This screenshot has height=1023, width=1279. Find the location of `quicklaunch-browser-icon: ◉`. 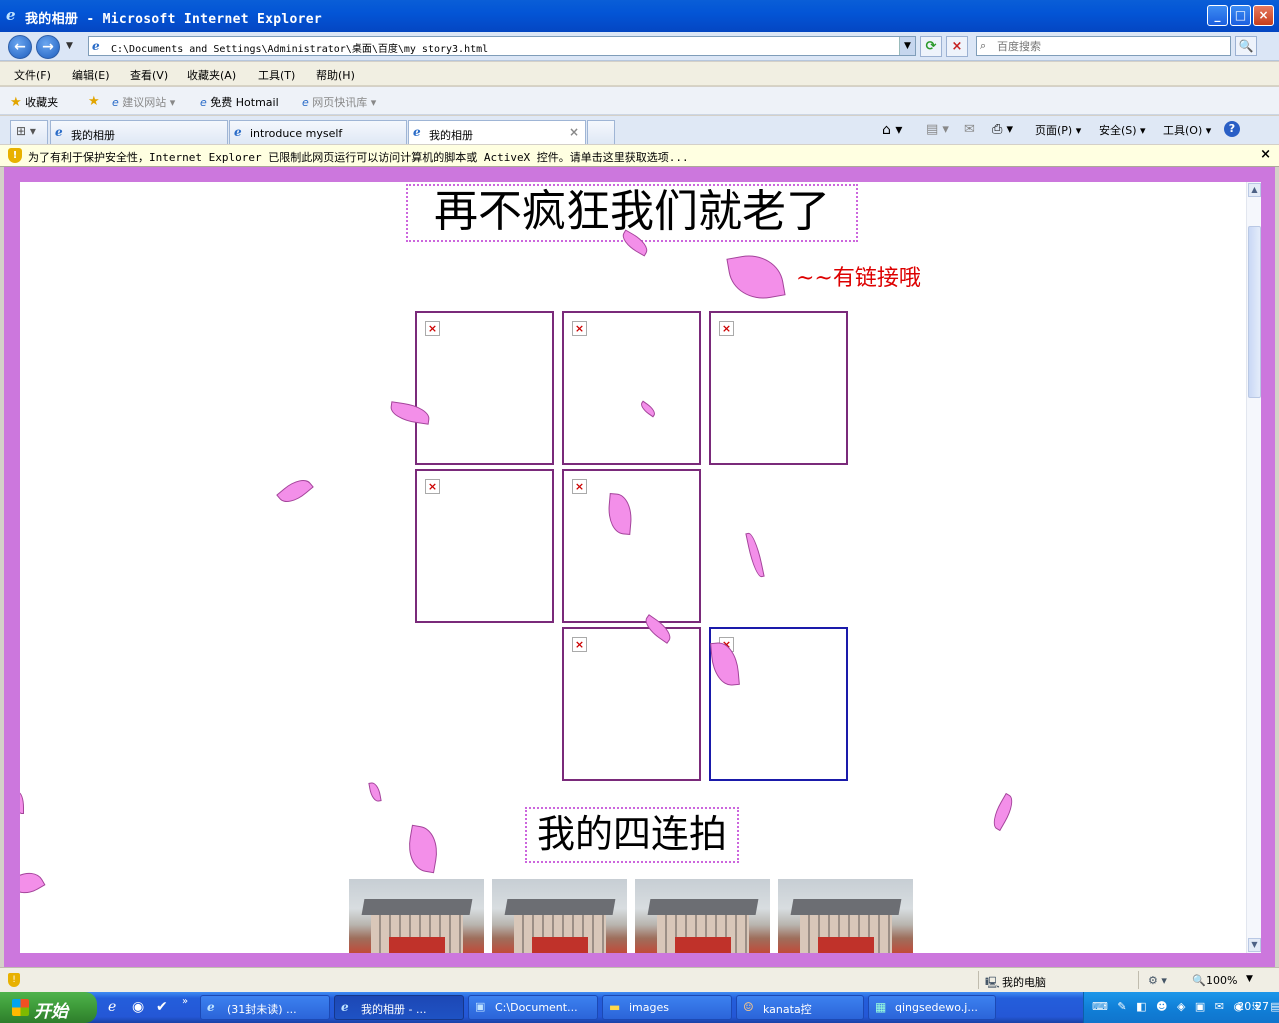

quicklaunch-browser-icon: ◉ is located at coordinates (138, 1007).